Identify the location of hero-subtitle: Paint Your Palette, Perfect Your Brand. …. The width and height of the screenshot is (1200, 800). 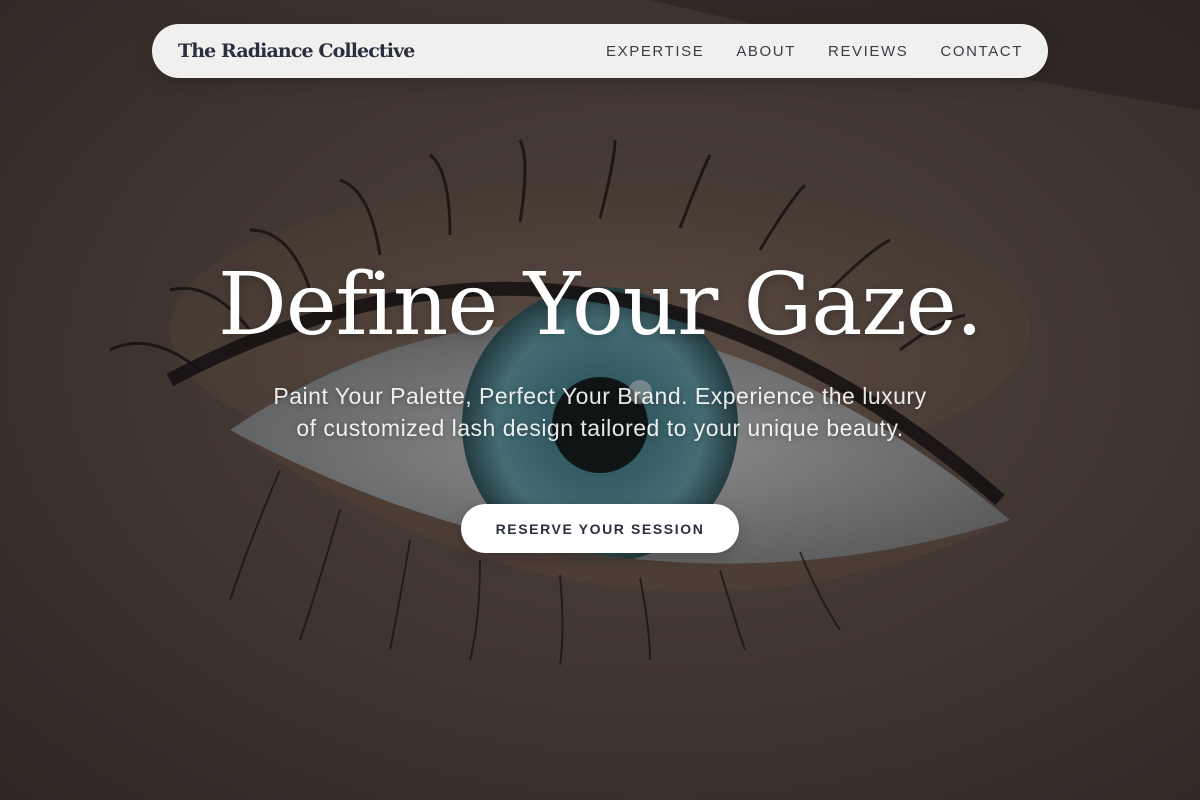
(600, 412).